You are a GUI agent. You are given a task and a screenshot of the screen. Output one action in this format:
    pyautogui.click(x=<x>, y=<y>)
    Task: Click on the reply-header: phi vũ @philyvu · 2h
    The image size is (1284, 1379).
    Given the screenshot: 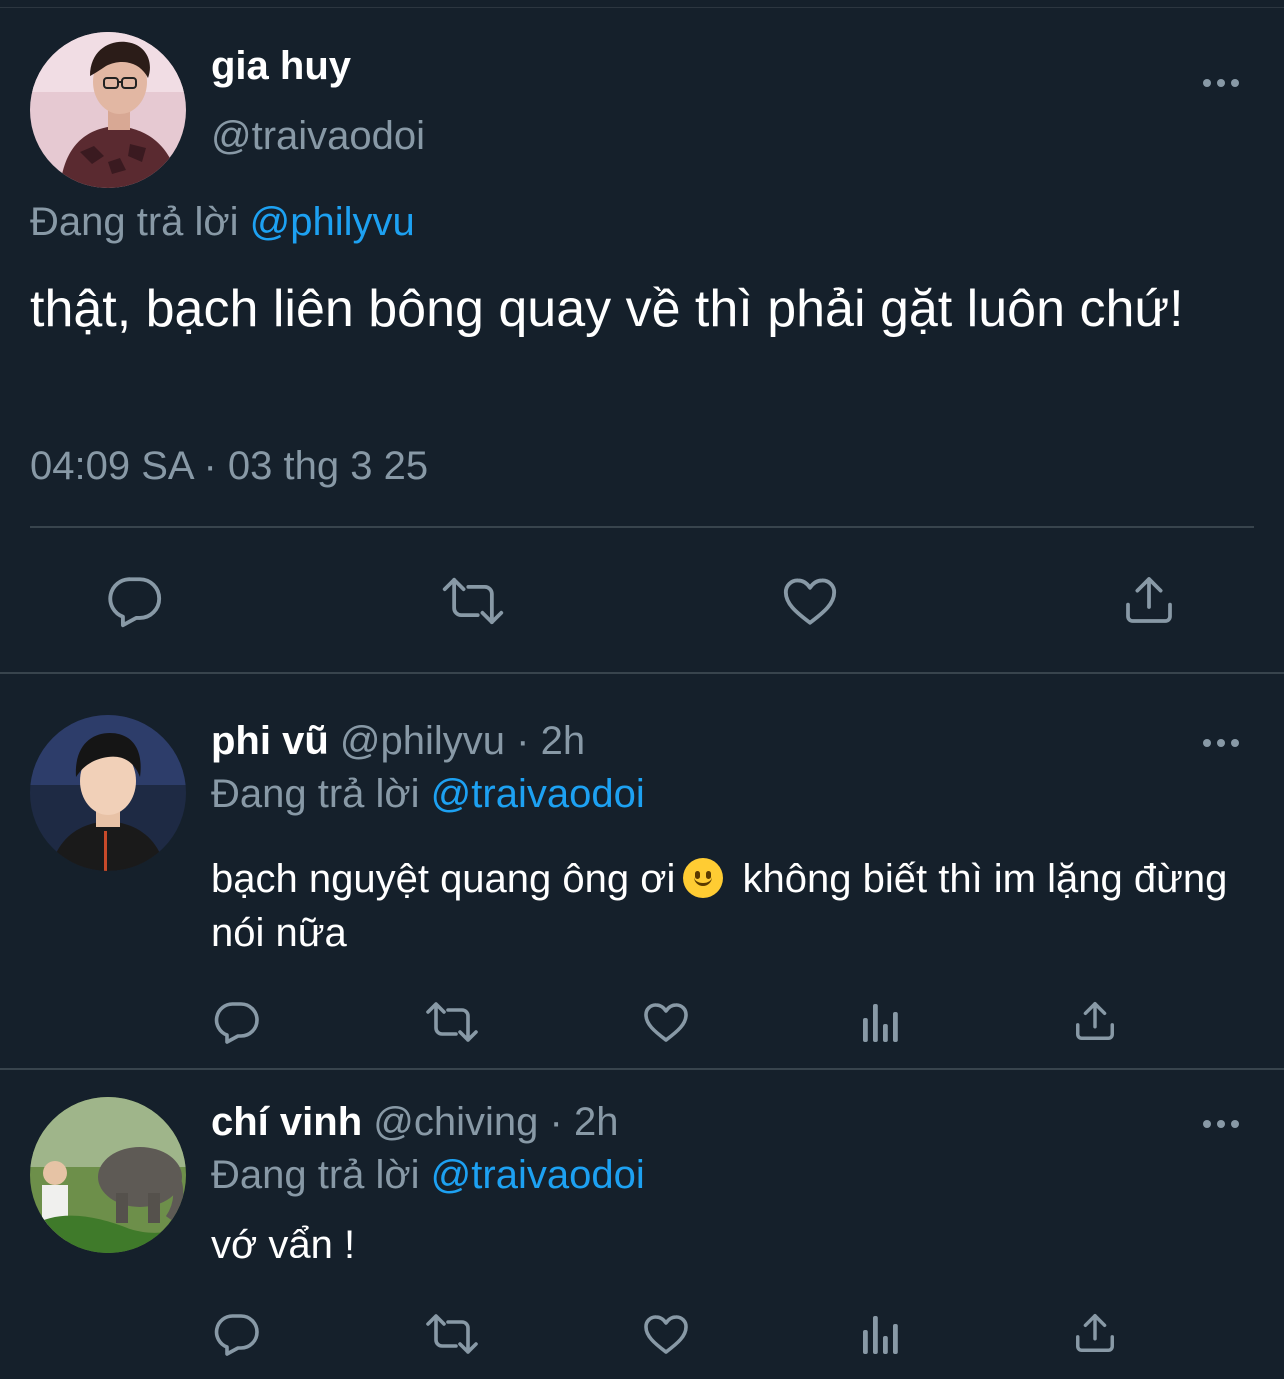 What is the action you would take?
    pyautogui.click(x=398, y=741)
    